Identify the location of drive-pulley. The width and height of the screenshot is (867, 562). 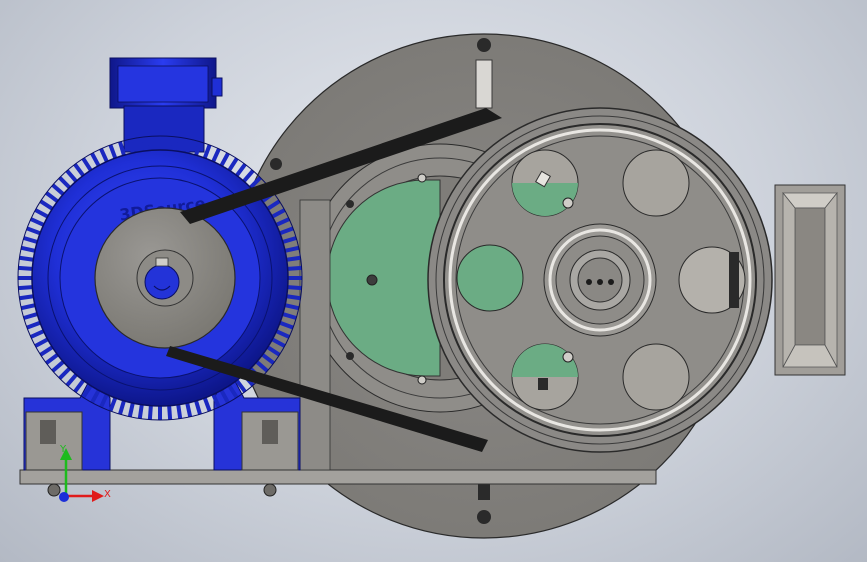
(165, 278).